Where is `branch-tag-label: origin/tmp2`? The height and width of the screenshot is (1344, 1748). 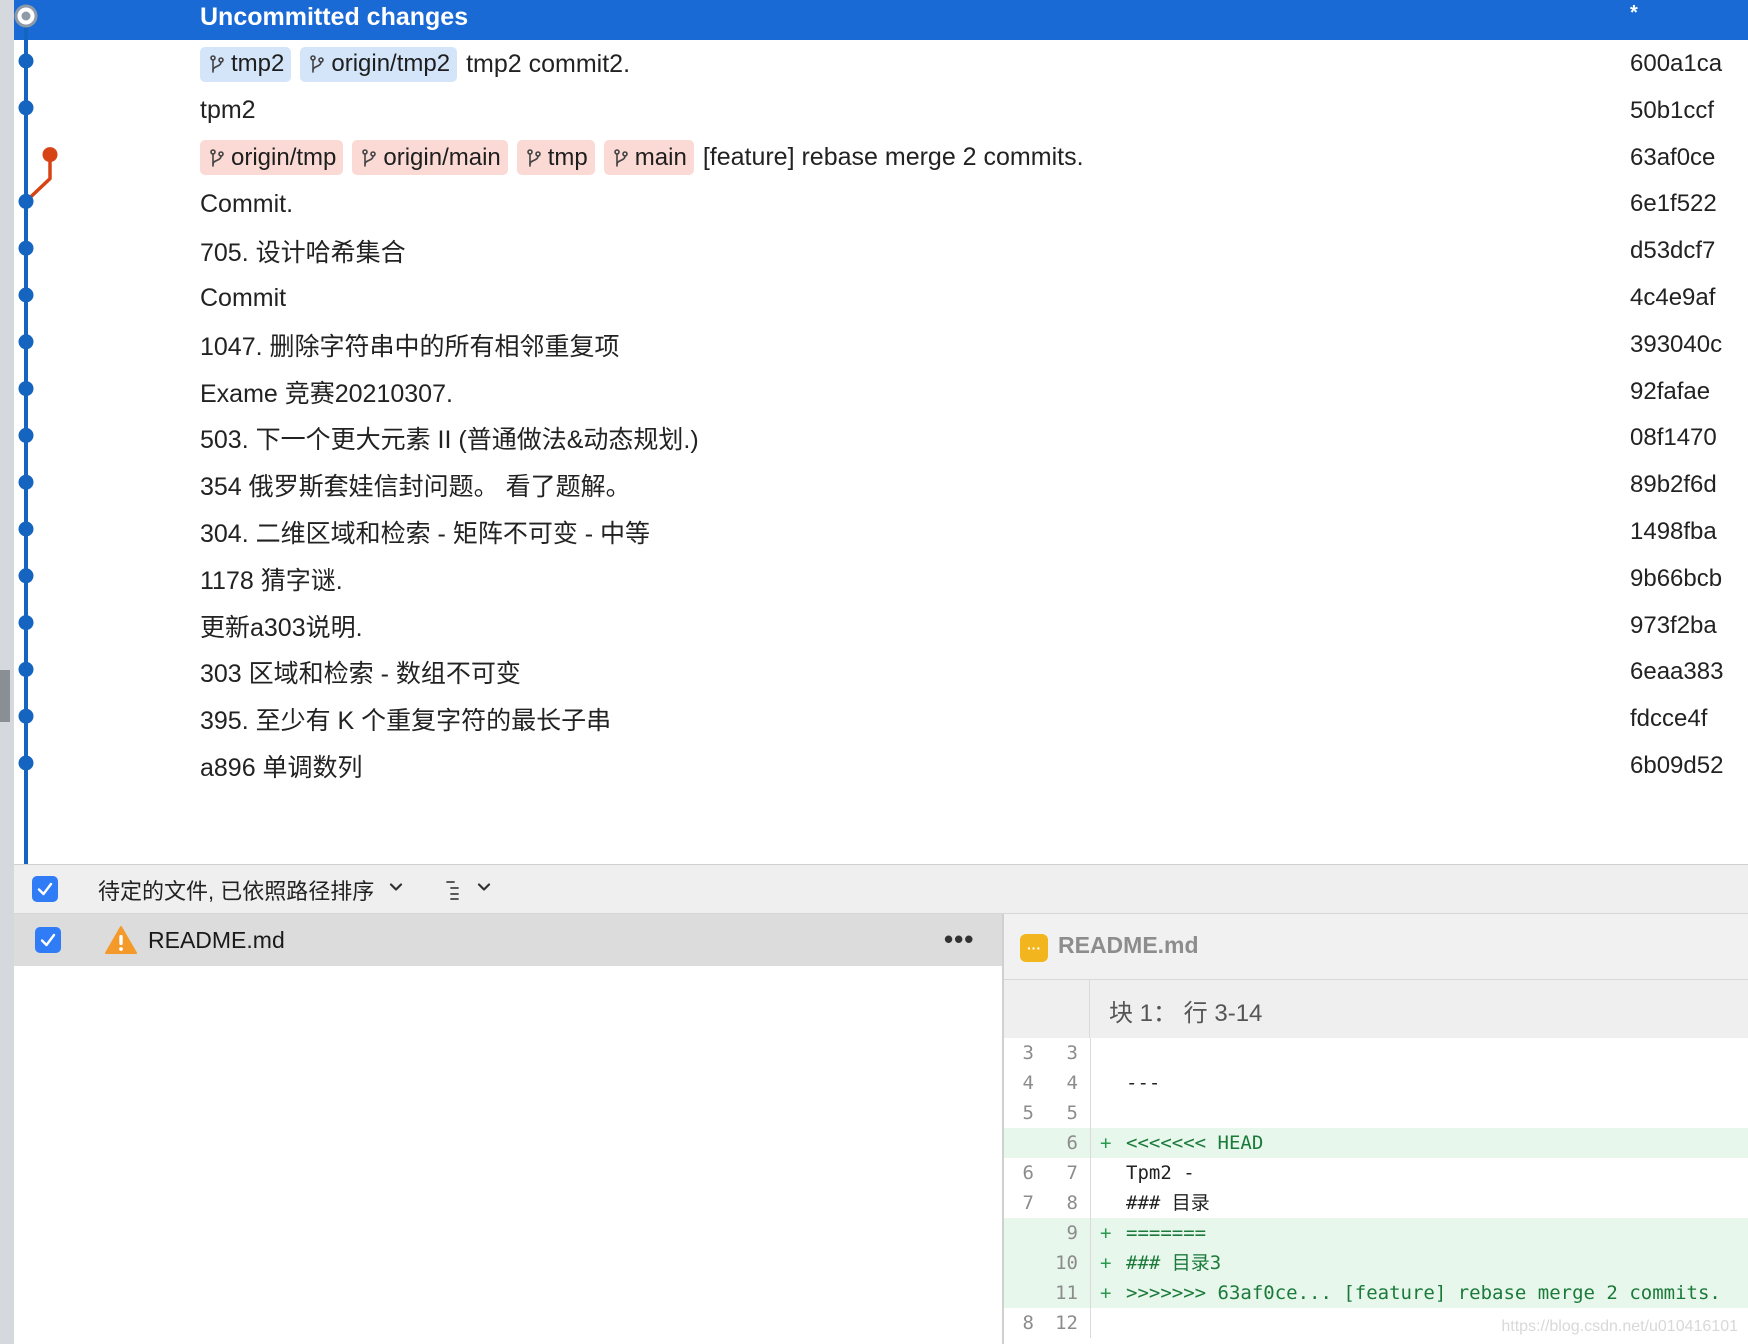
branch-tag-label: origin/tmp2 is located at coordinates (391, 63).